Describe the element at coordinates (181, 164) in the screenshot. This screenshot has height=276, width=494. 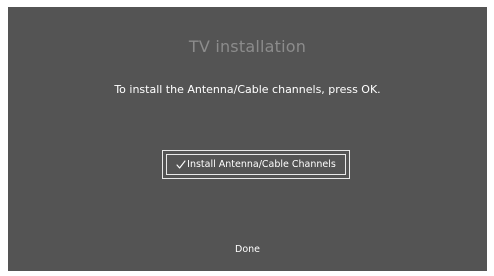
I see `checkmark-icon` at that location.